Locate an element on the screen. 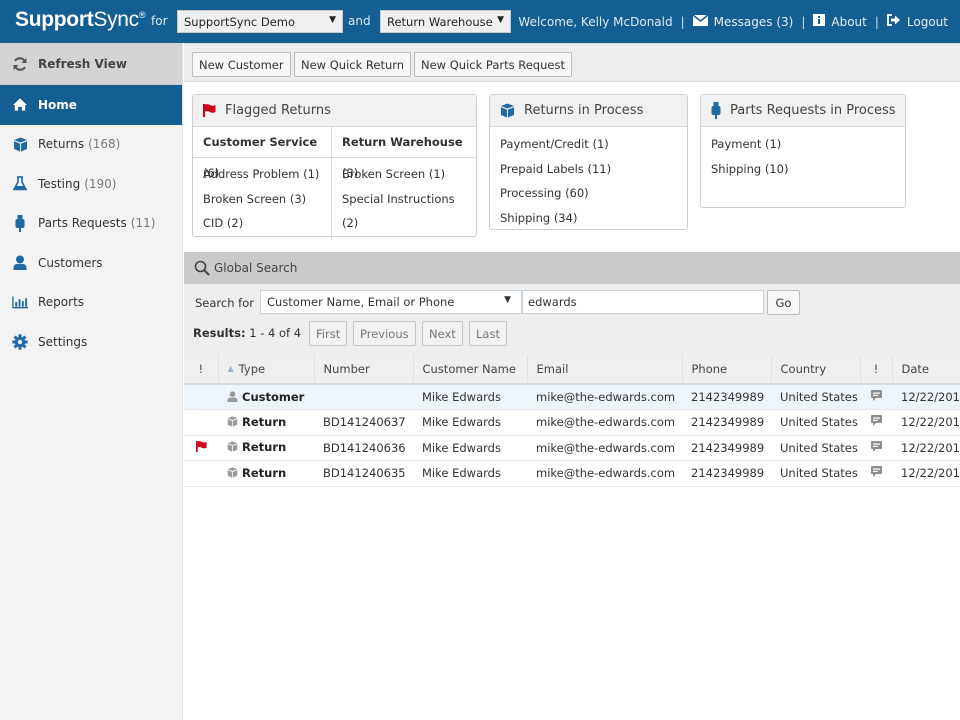  column-header-type: ▲ Type is located at coordinates (266, 370).